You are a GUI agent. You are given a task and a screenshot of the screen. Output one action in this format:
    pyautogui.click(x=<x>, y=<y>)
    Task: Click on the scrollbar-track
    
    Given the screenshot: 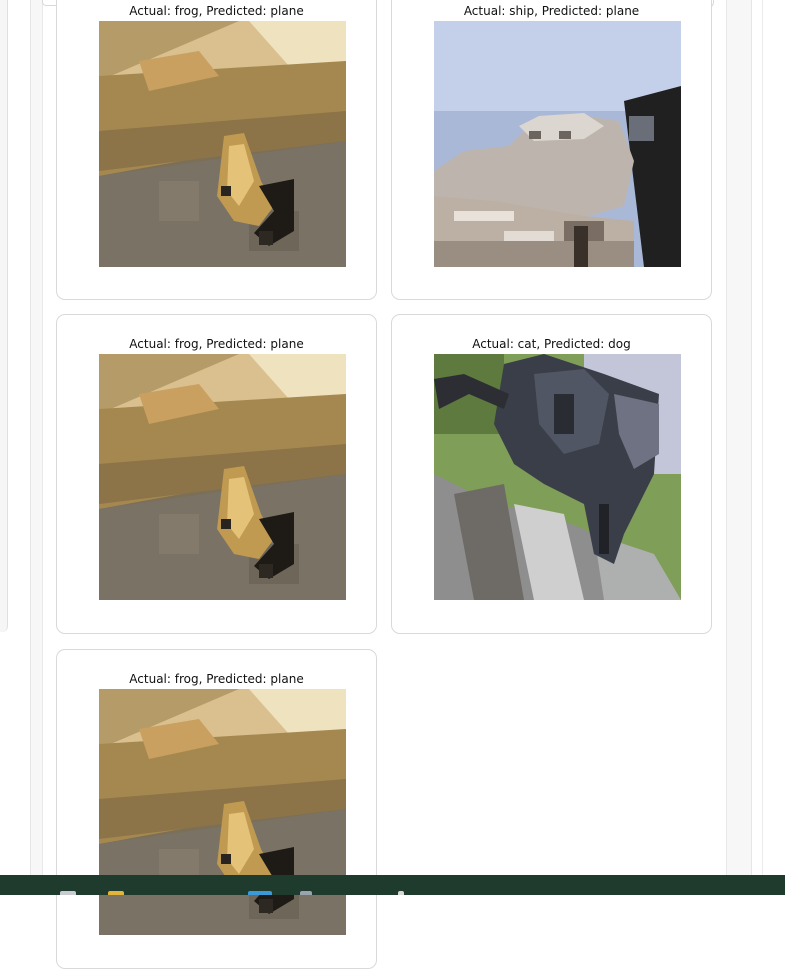 What is the action you would take?
    pyautogui.click(x=762, y=437)
    